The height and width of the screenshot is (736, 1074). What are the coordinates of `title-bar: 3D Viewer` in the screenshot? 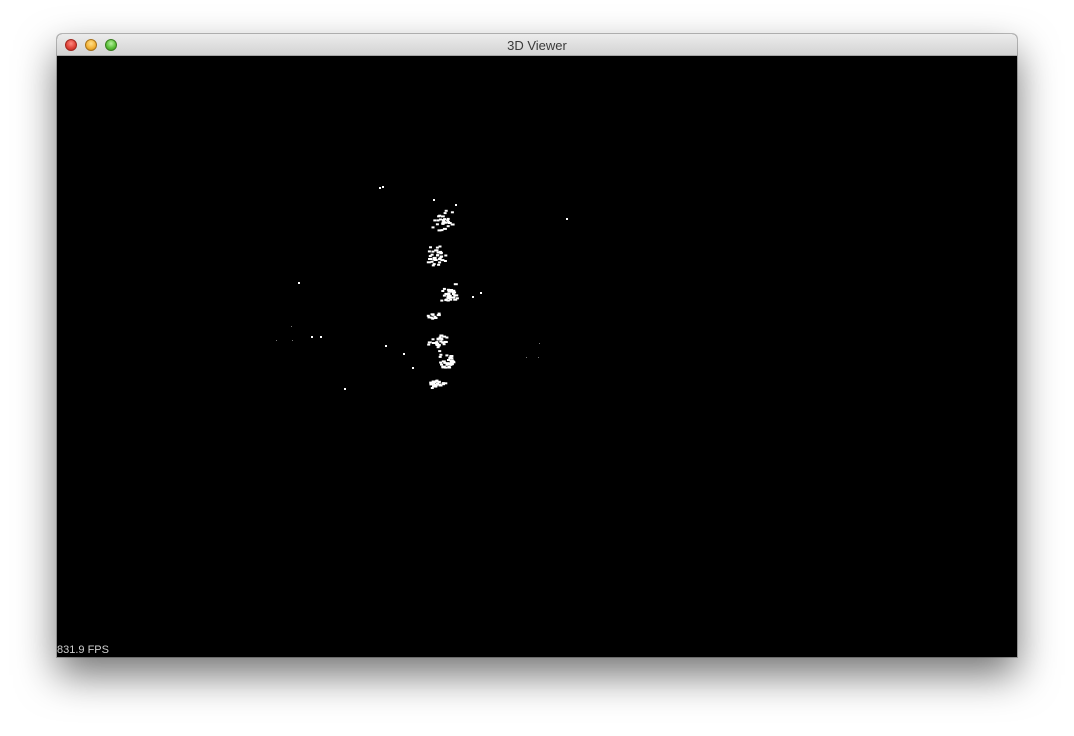 It's located at (537, 45).